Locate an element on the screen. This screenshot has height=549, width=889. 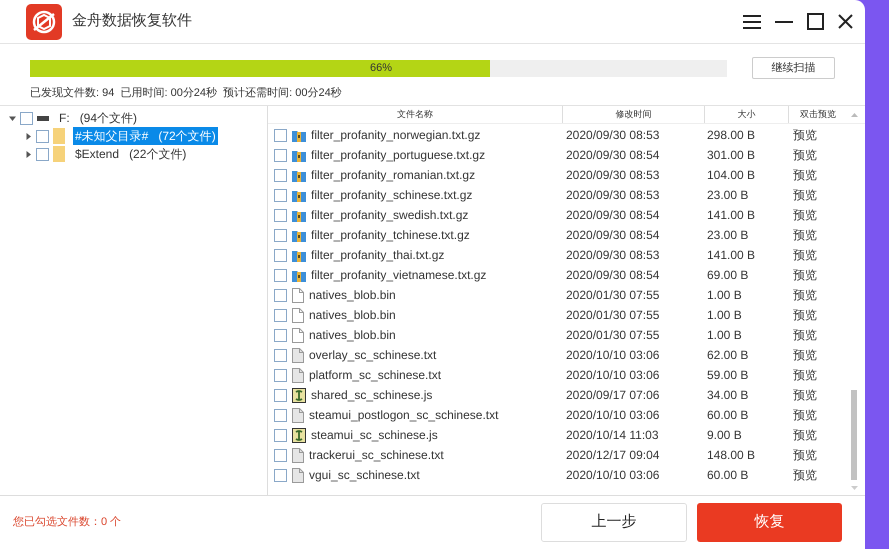
close-icon is located at coordinates (845, 21).